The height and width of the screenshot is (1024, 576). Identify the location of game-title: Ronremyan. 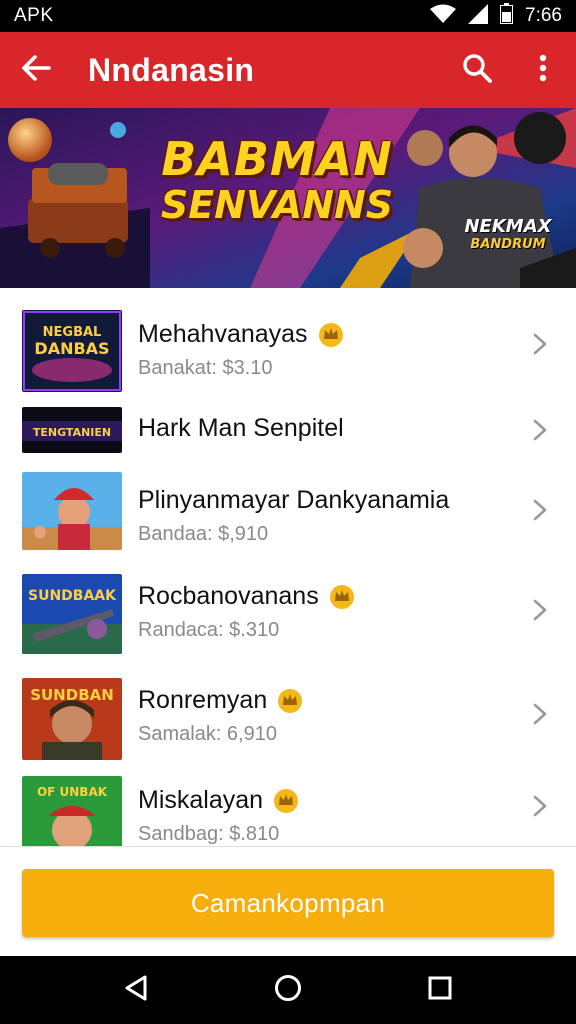
(203, 700).